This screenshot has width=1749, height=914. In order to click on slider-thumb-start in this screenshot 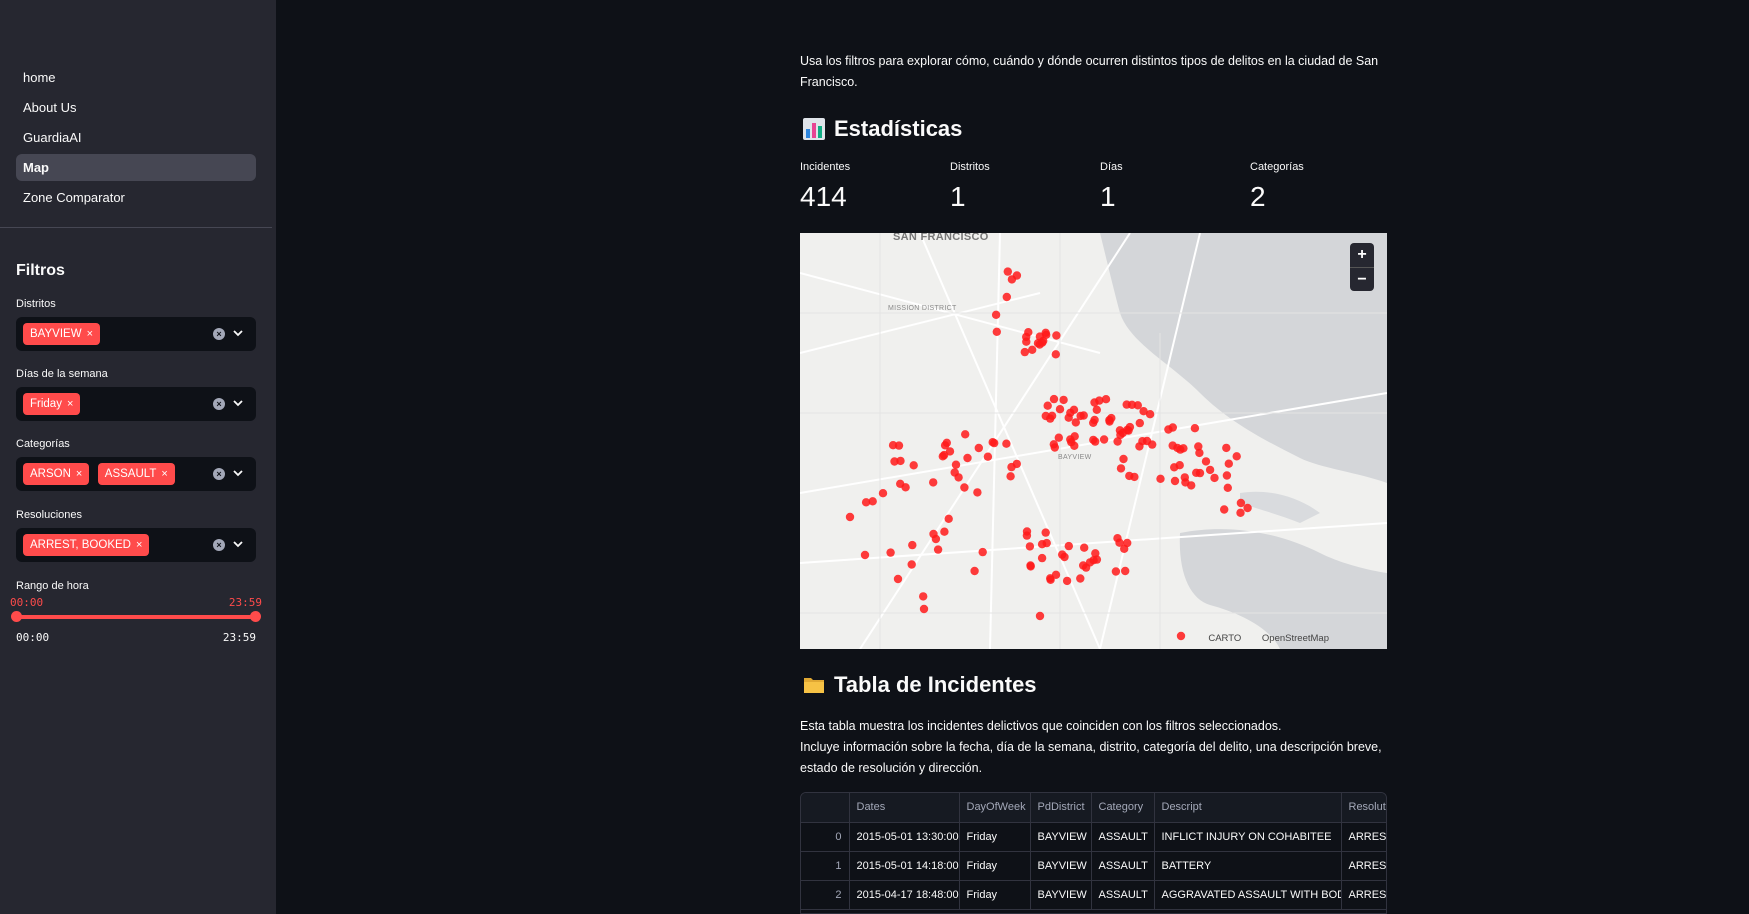, I will do `click(16, 616)`.